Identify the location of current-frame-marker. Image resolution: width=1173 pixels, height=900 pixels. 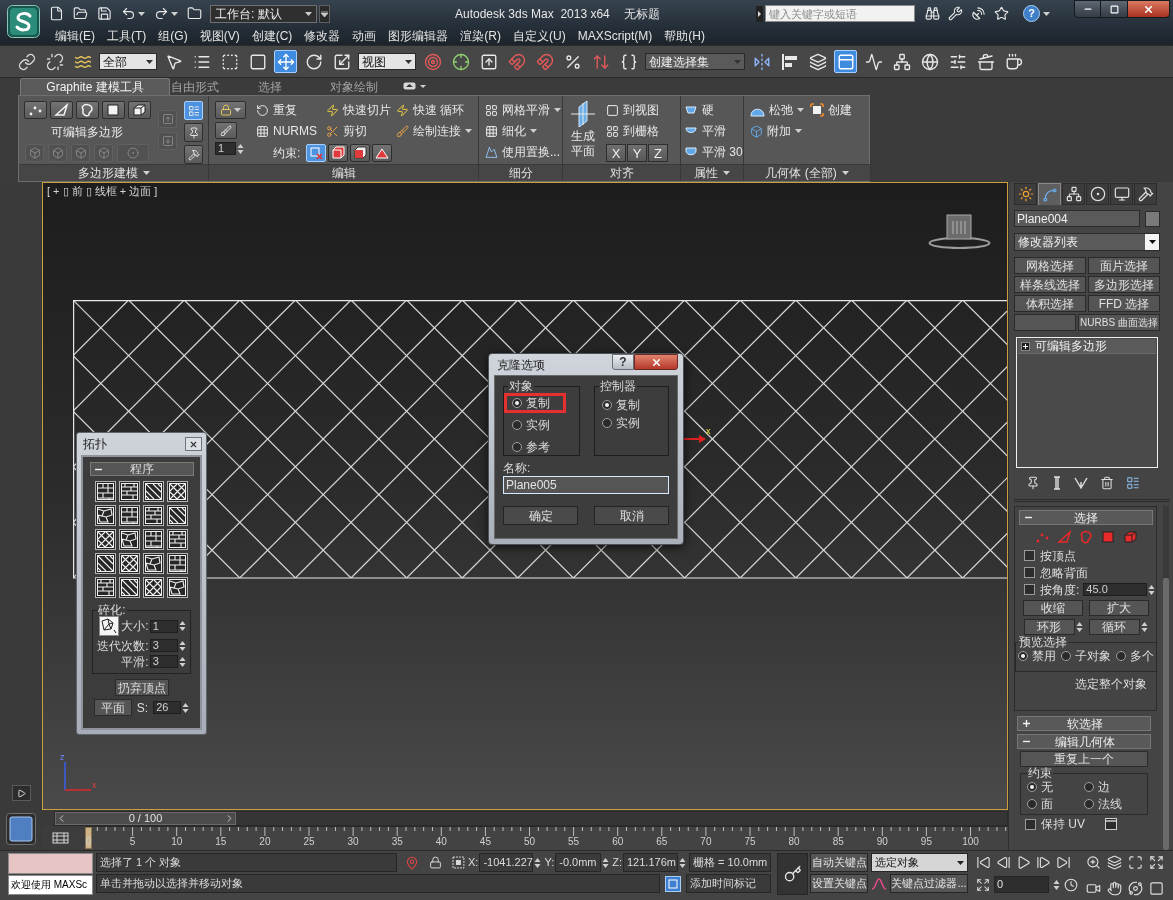
(88, 838).